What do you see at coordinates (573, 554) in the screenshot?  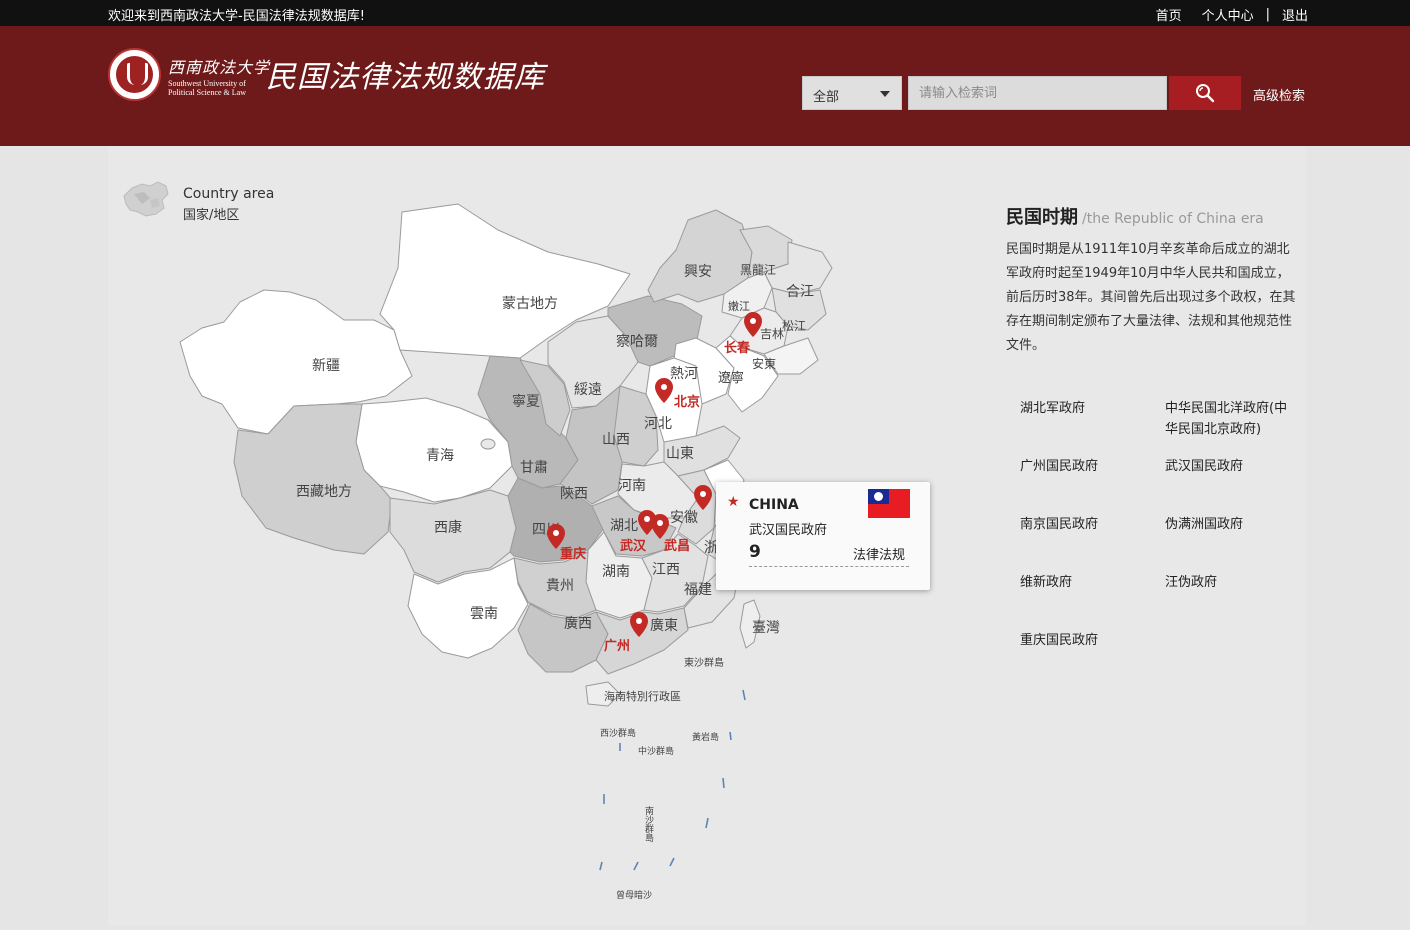 I see `city-label-chongqing: 重庆` at bounding box center [573, 554].